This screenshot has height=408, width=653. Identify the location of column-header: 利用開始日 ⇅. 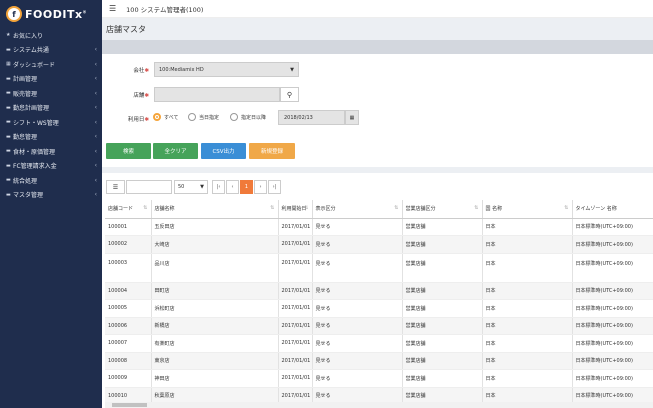
(295, 209).